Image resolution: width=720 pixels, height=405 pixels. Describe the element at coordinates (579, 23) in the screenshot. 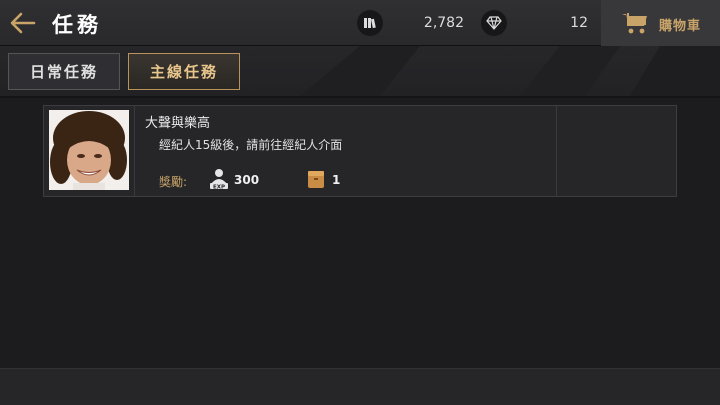

I see `diamond-count: 12` at that location.